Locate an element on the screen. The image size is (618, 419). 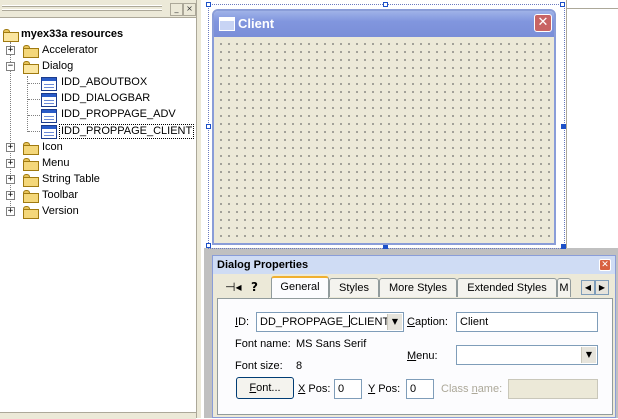
id-value-part: CLIENT is located at coordinates (370, 322).